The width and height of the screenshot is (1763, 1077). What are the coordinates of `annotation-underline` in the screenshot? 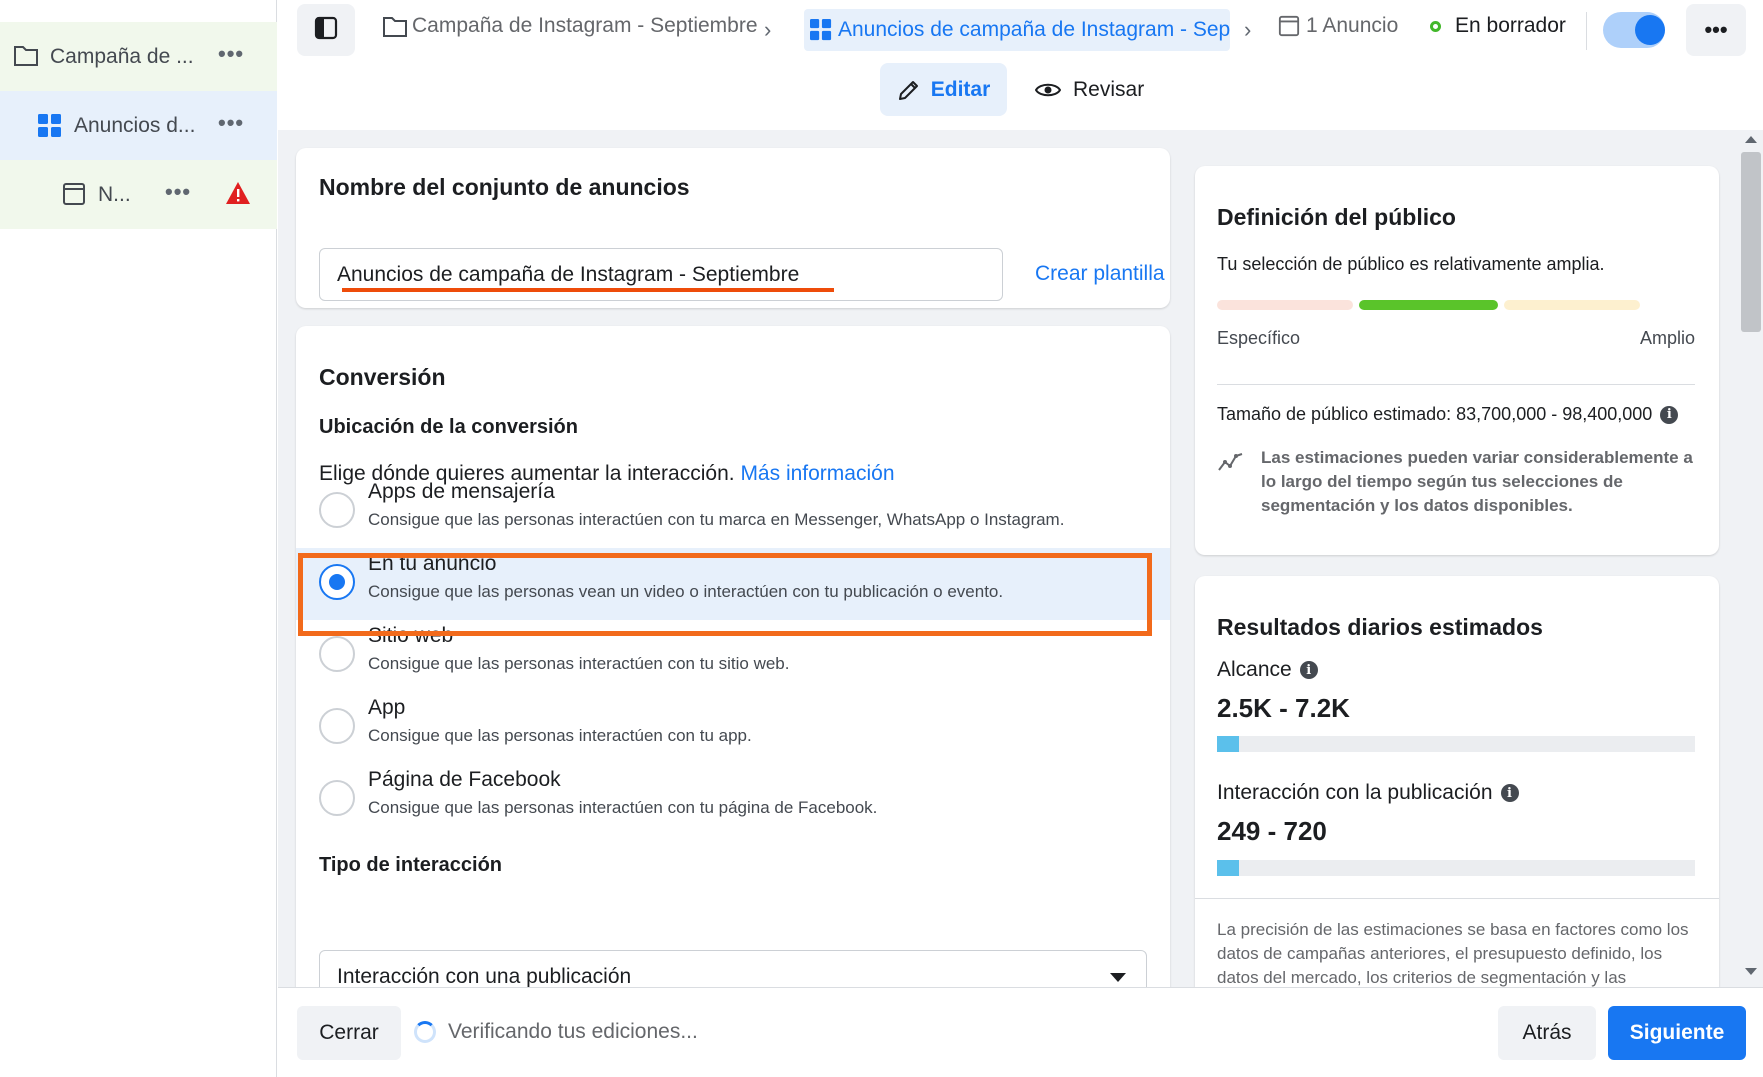 It's located at (588, 290).